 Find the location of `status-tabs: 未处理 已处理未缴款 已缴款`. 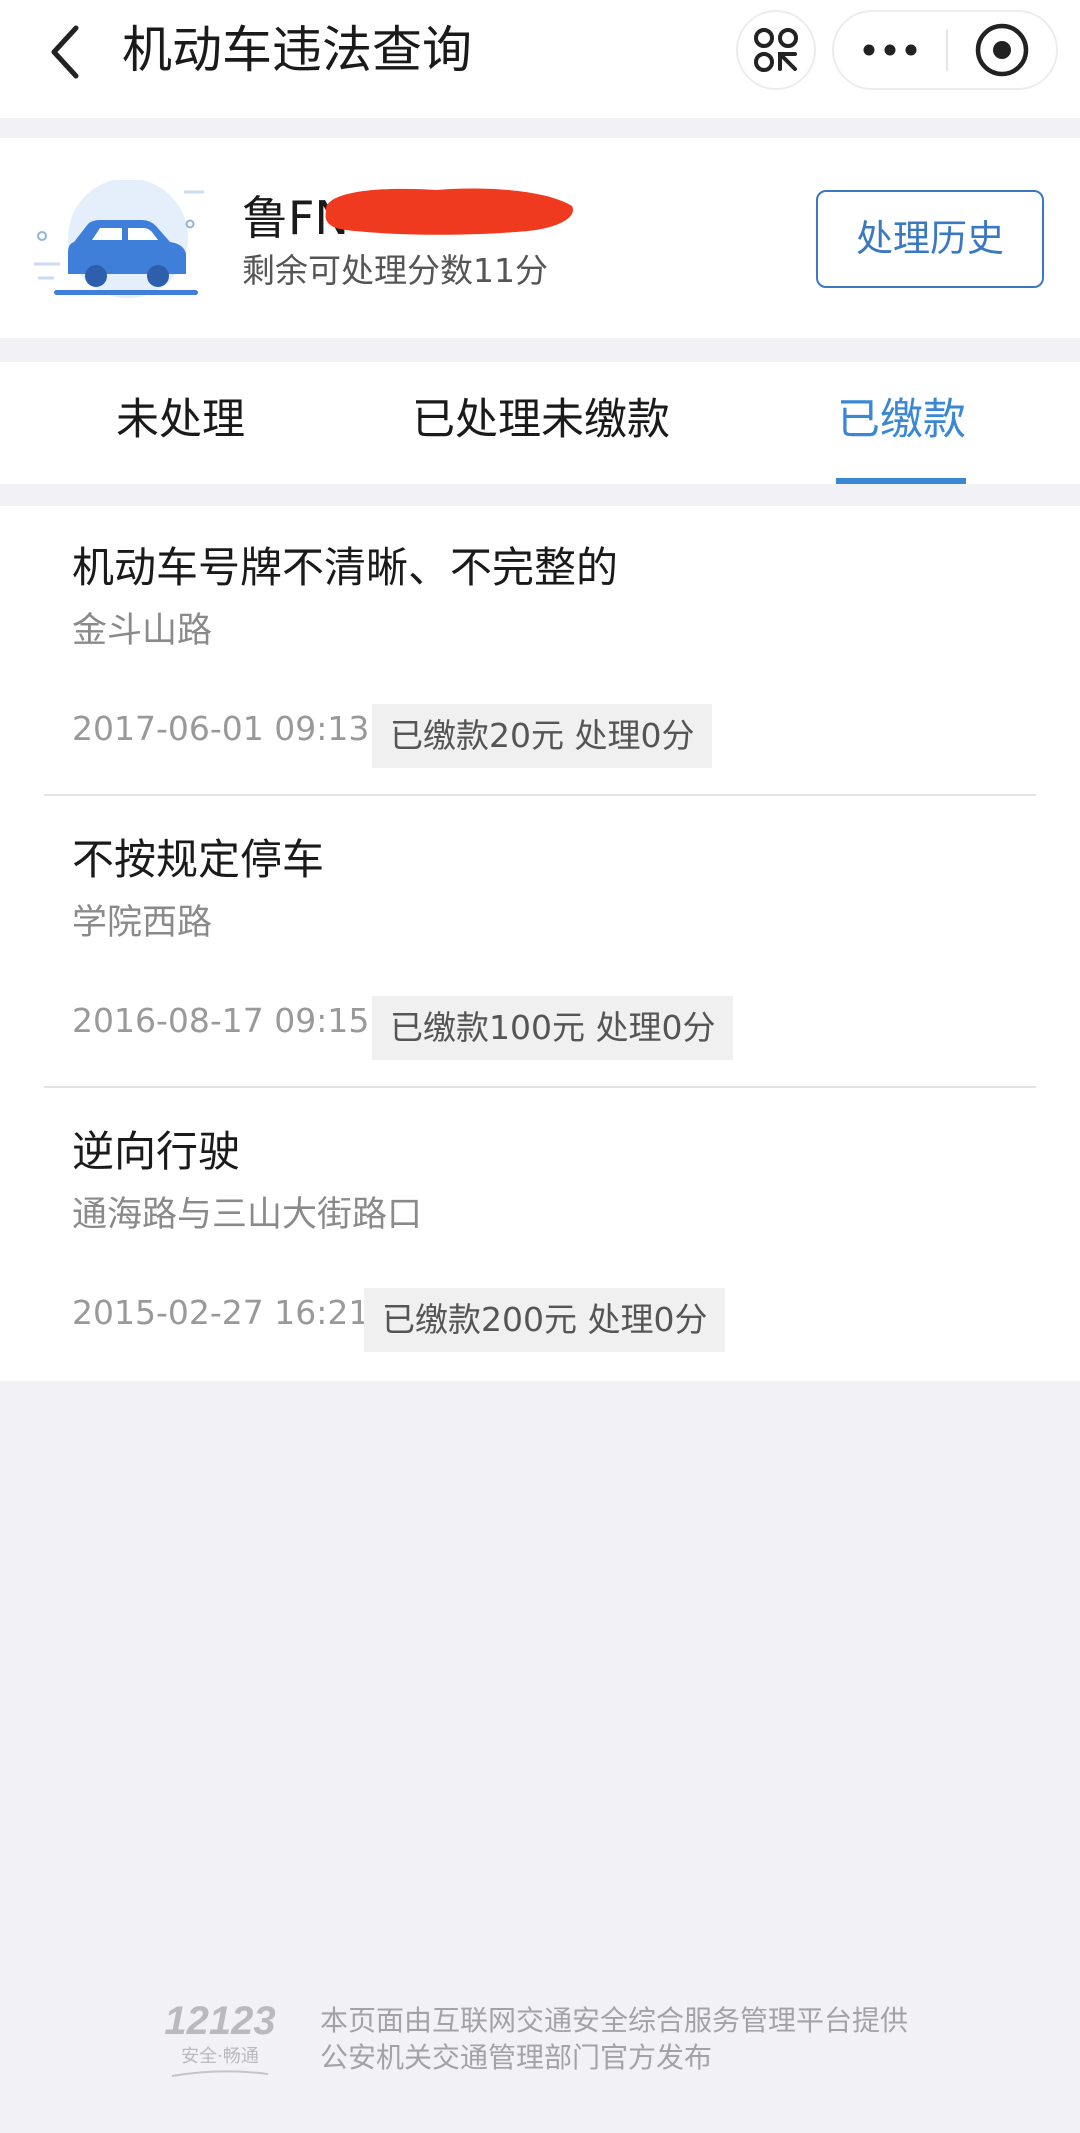

status-tabs: 未处理 已处理未缴款 已缴款 is located at coordinates (540, 423).